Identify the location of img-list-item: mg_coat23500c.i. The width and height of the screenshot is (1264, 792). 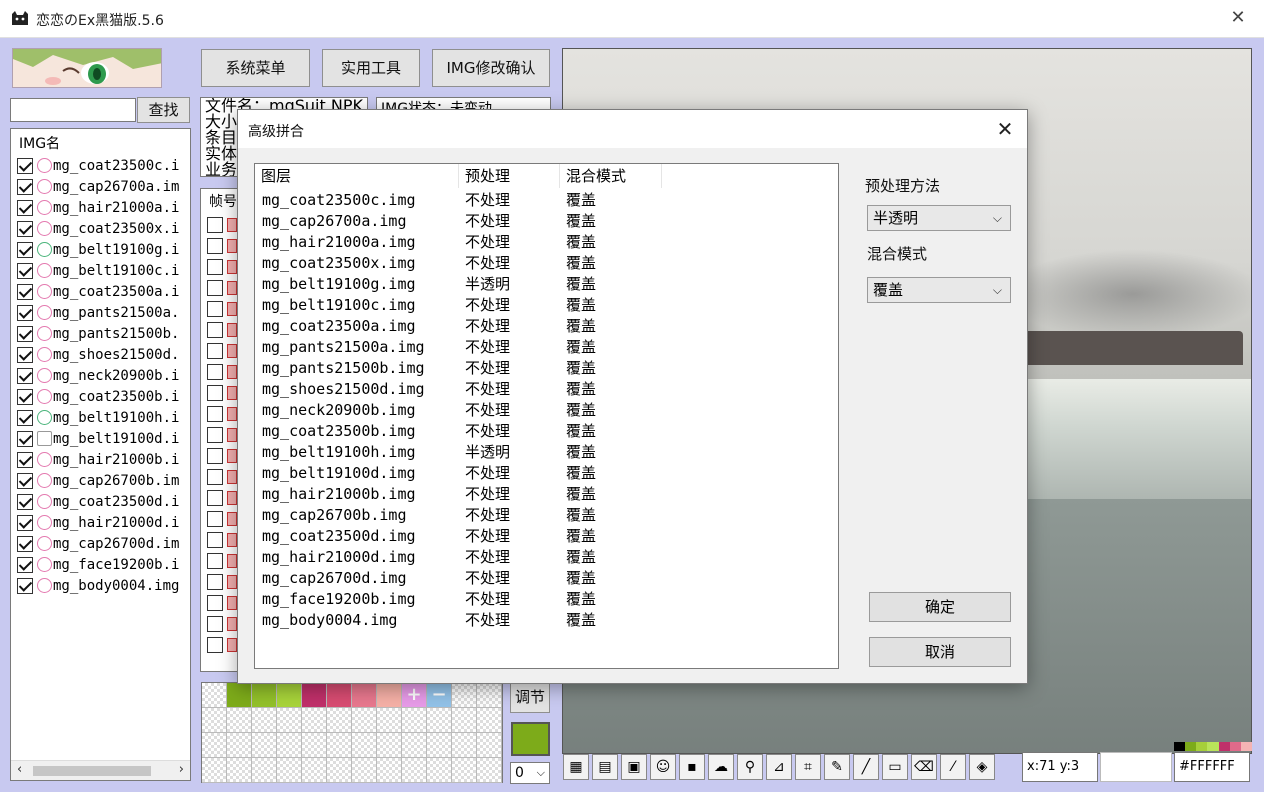
(98, 165).